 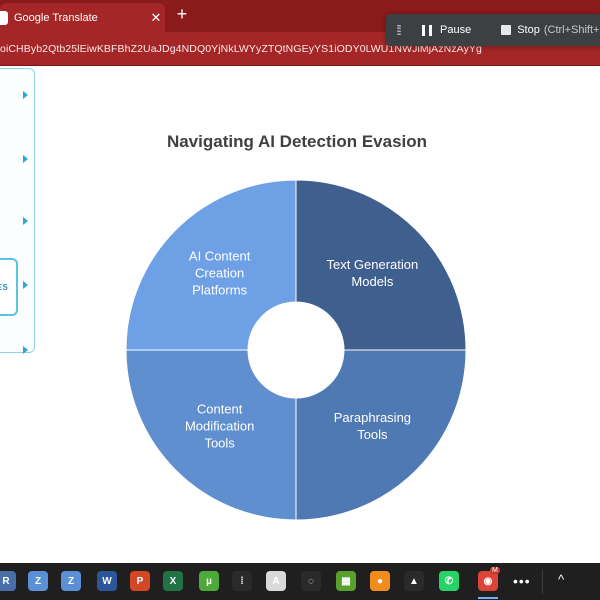 What do you see at coordinates (276, 581) in the screenshot?
I see `pdf-icon: A` at bounding box center [276, 581].